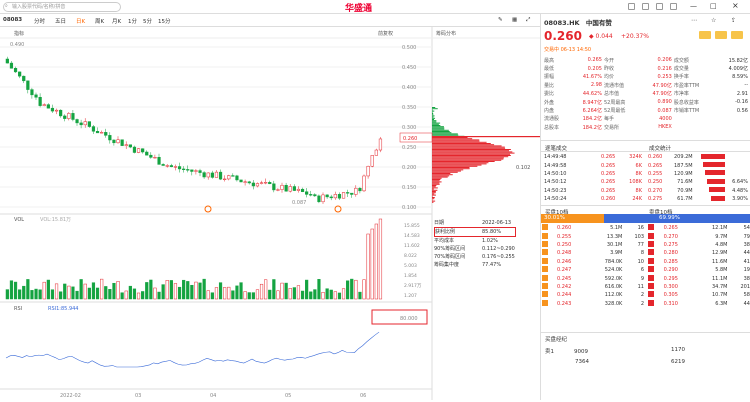  Describe the element at coordinates (735, 5) in the screenshot. I see `close-icon: ×` at that location.